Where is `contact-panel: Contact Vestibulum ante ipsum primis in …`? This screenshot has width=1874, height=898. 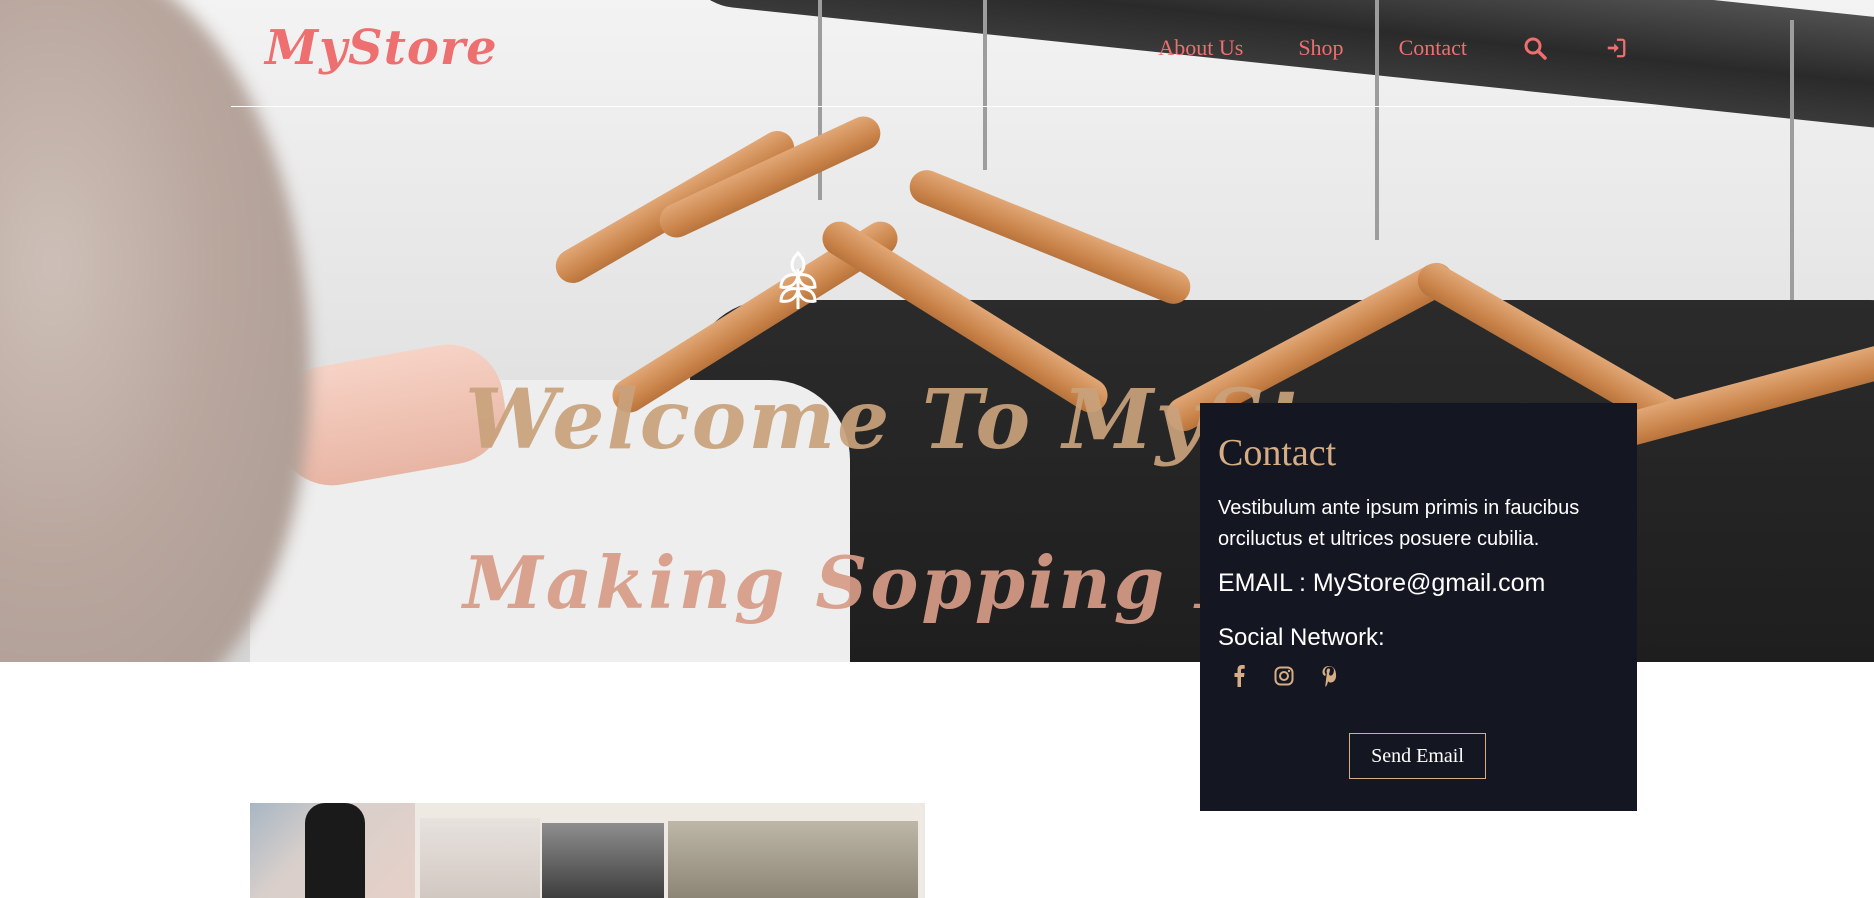 contact-panel: Contact Vestibulum ante ipsum primis in … is located at coordinates (1418, 607).